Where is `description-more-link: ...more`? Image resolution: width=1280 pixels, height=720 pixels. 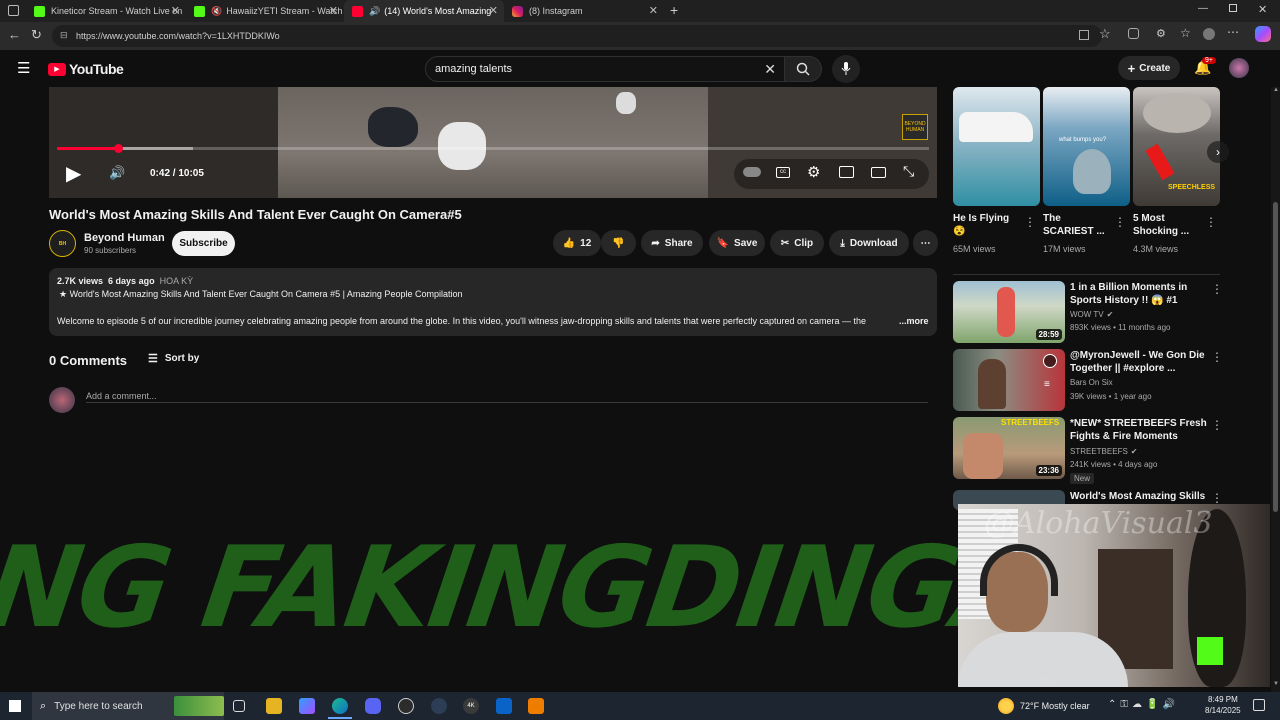 description-more-link: ...more is located at coordinates (914, 321).